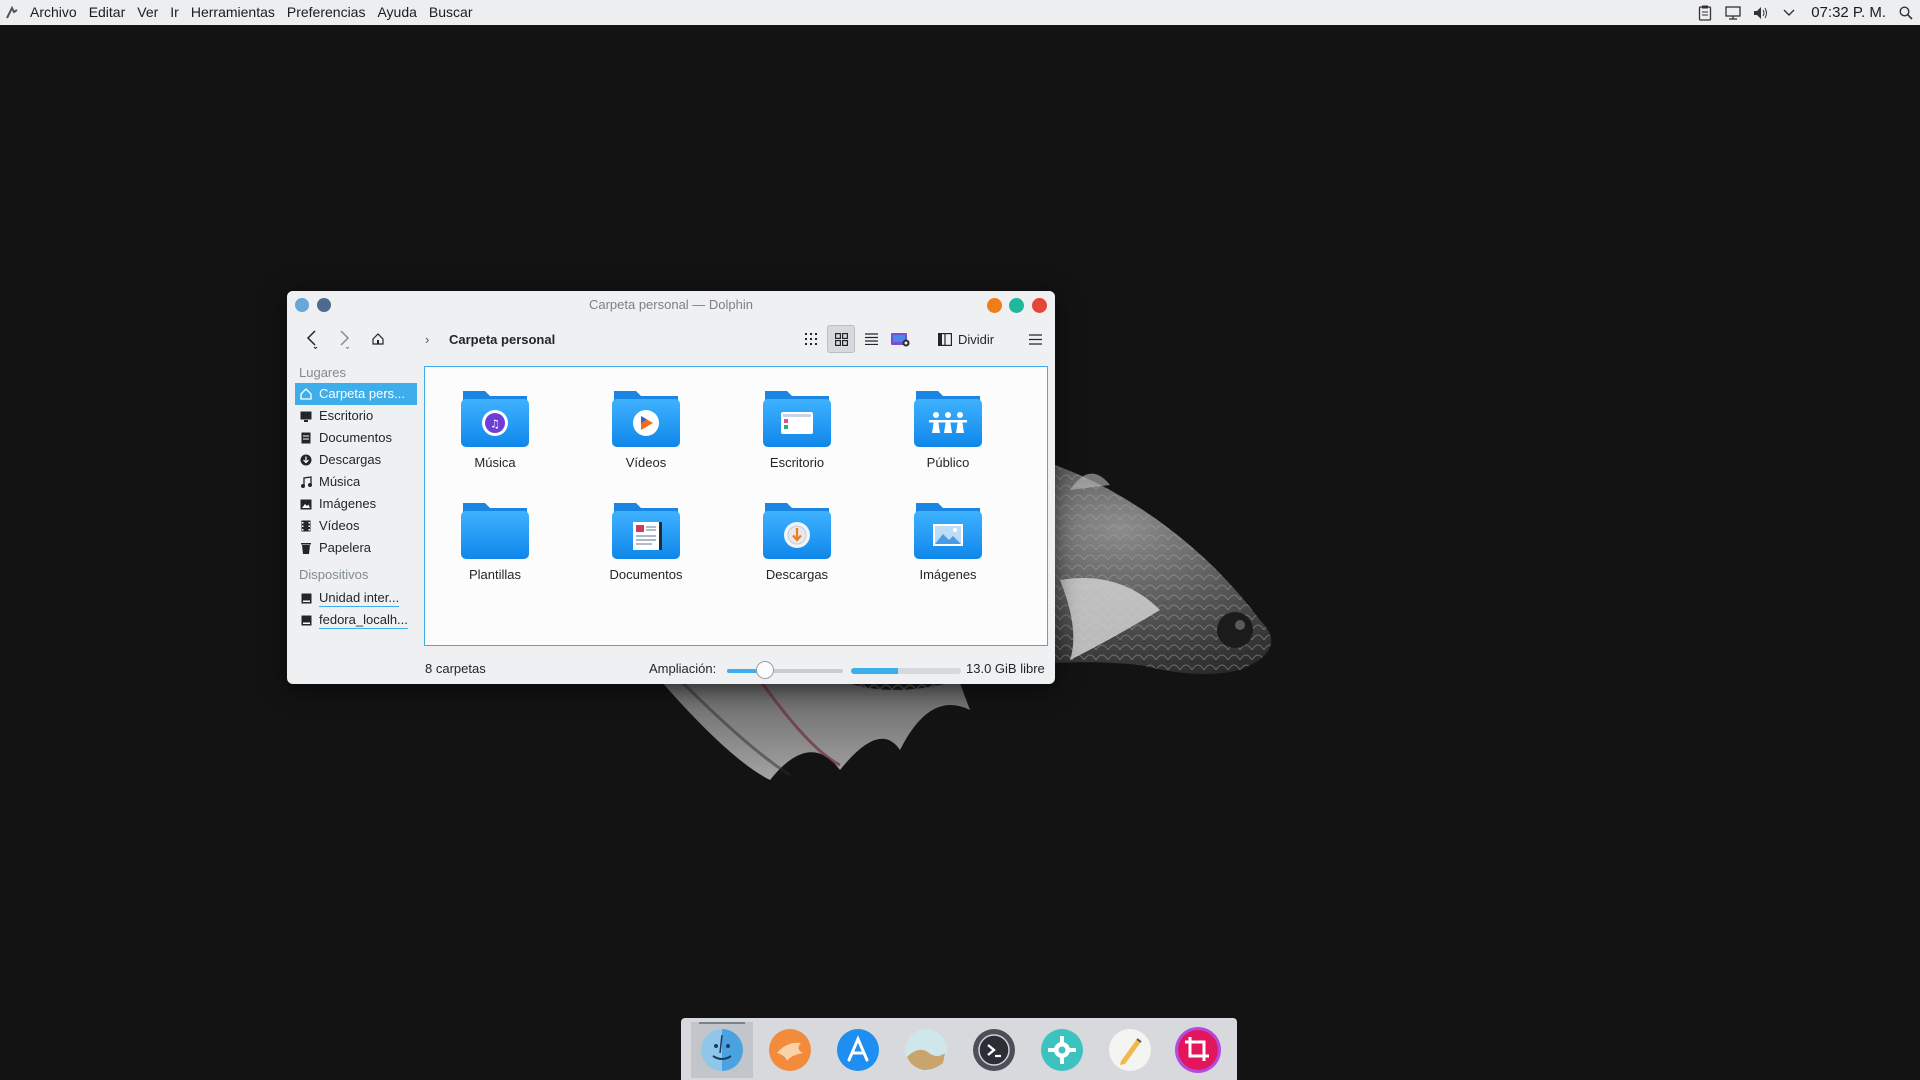 The width and height of the screenshot is (1920, 1080). I want to click on sidebar-item-downloads: Descargas, so click(356, 460).